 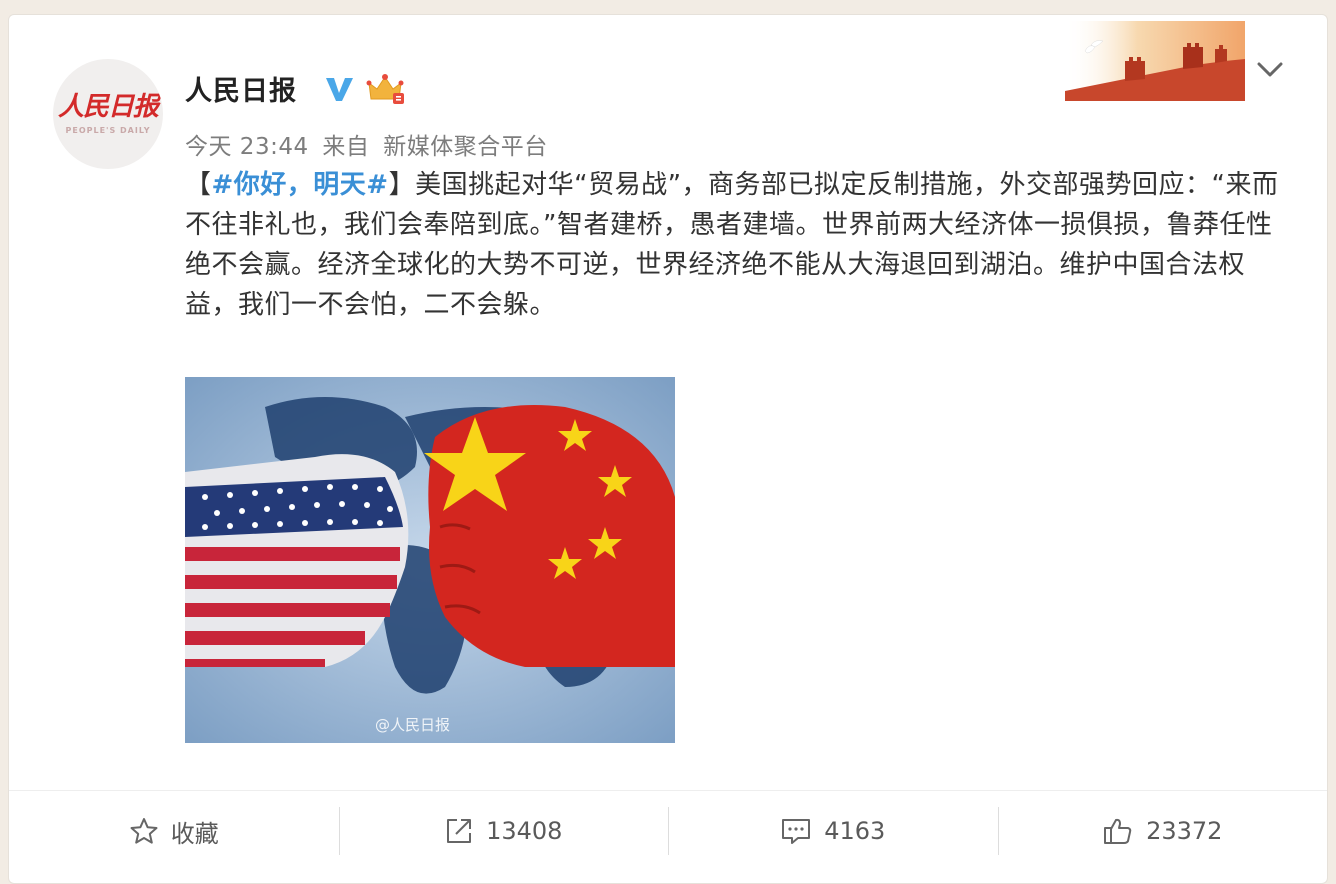 What do you see at coordinates (247, 147) in the screenshot?
I see `post-time: 今天 23:44` at bounding box center [247, 147].